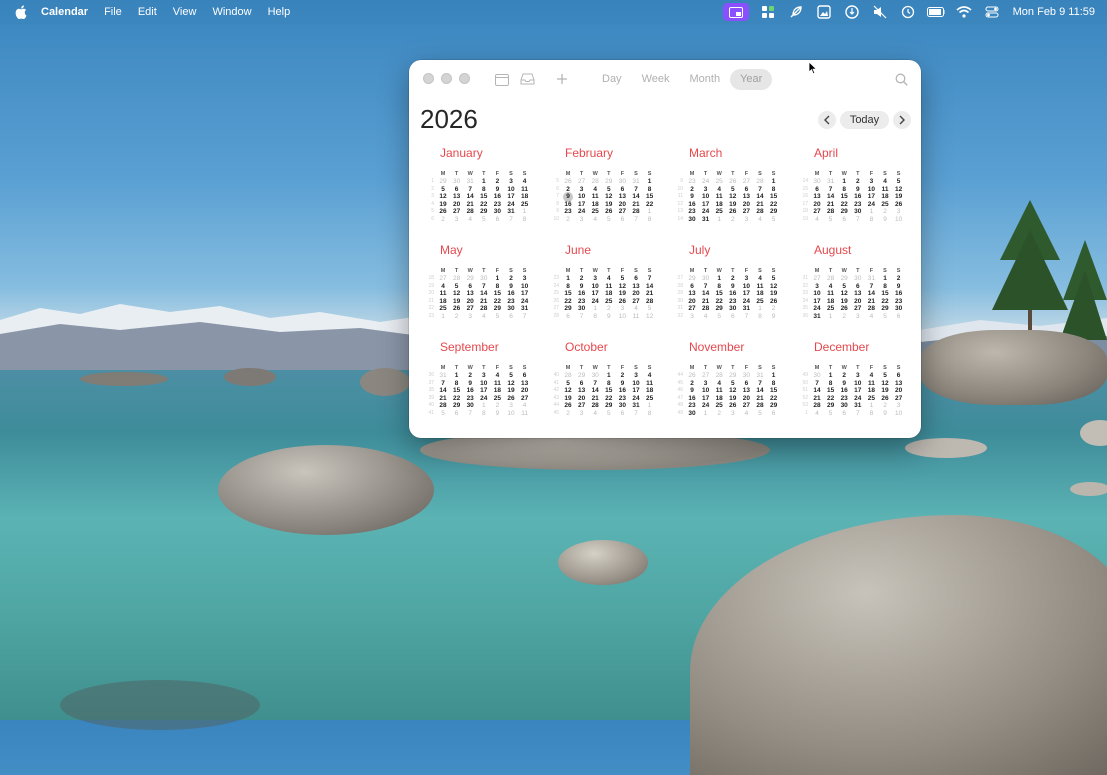 The image size is (1107, 775). I want to click on month-name: November, so click(716, 347).